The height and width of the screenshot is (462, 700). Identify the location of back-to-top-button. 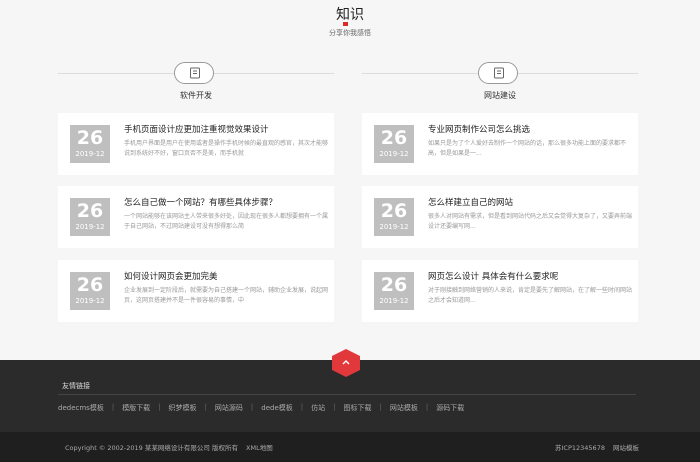
(346, 363).